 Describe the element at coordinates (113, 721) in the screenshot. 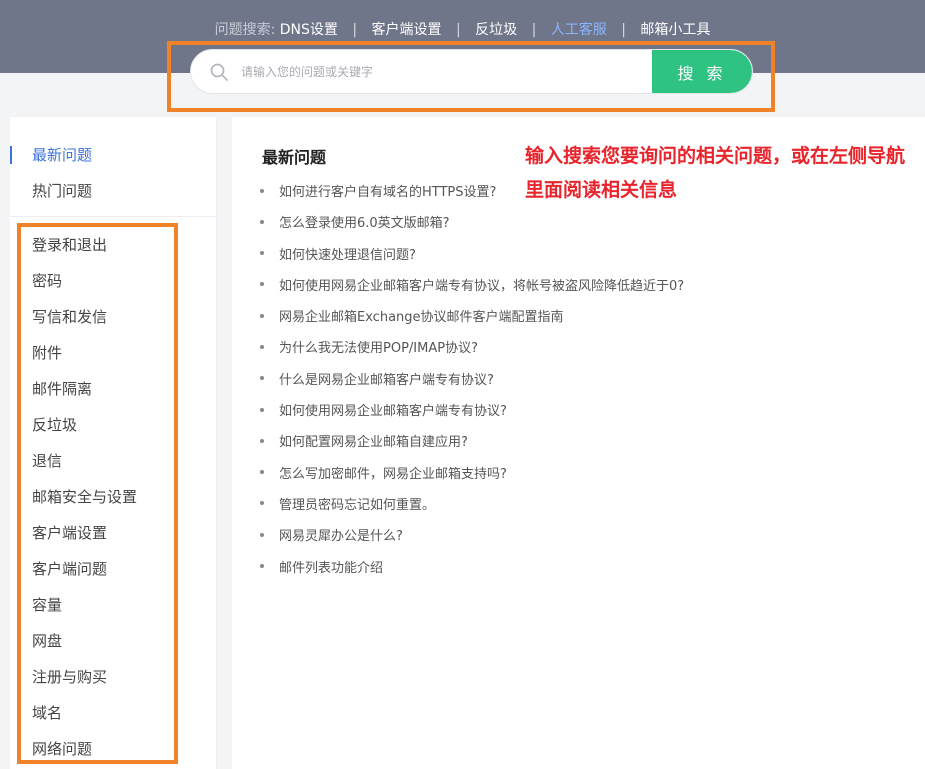

I see `sidebar-item-domain: 域名` at that location.